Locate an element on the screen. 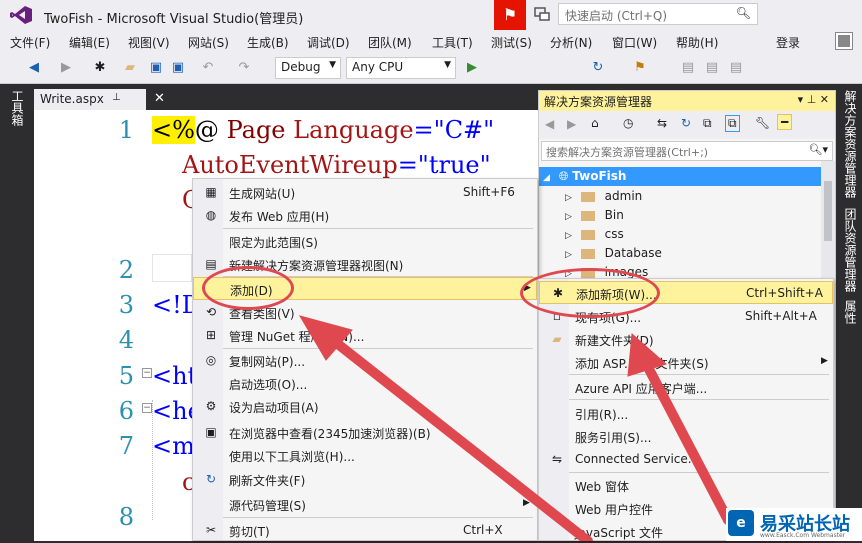 The image size is (862, 543). arrow-head is located at coordinates (647, 354).